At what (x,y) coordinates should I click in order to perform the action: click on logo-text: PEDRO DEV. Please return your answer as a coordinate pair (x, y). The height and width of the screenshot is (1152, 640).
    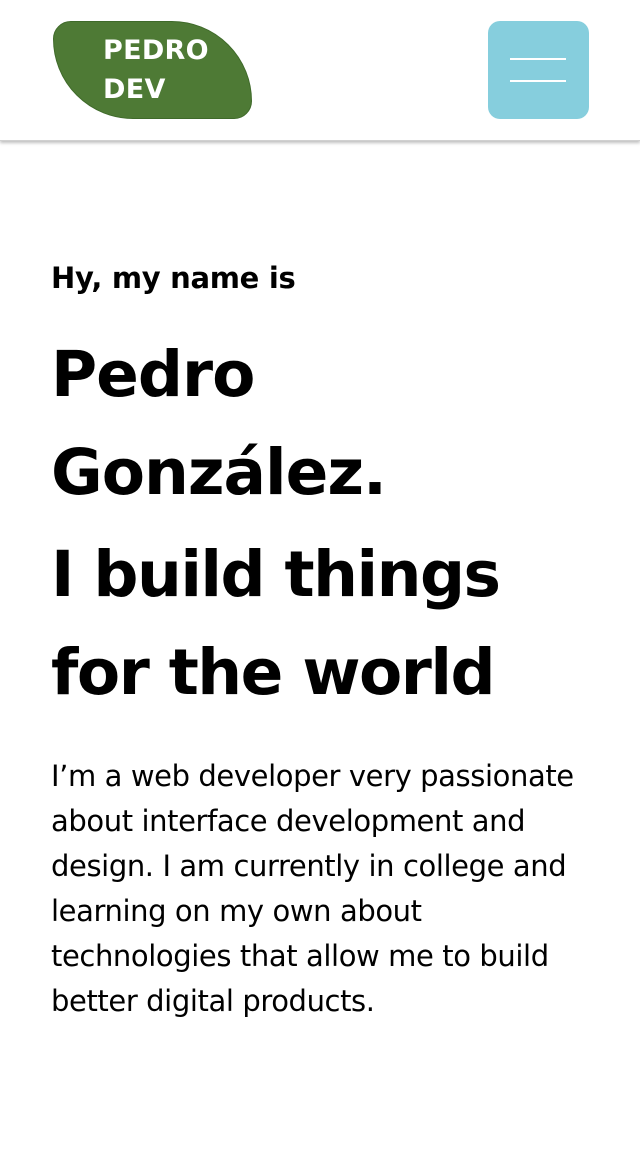
    Looking at the image, I should click on (156, 70).